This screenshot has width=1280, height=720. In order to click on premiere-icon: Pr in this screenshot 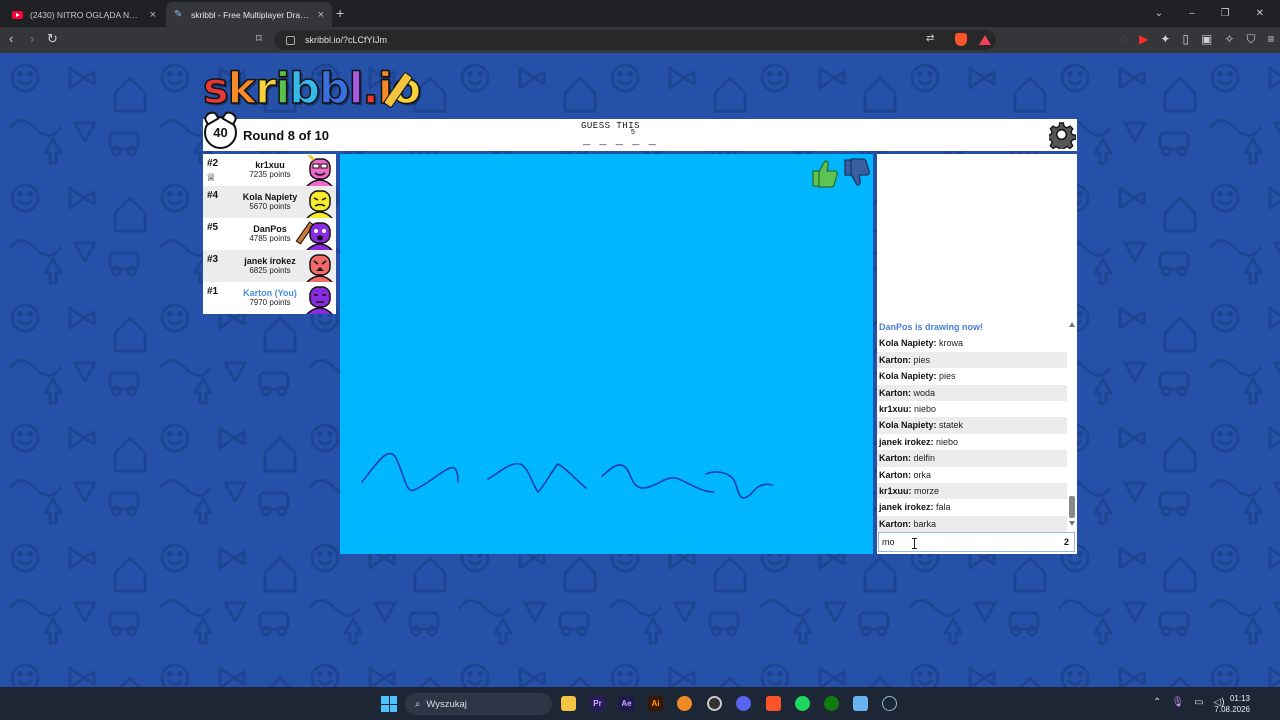, I will do `click(597, 703)`.